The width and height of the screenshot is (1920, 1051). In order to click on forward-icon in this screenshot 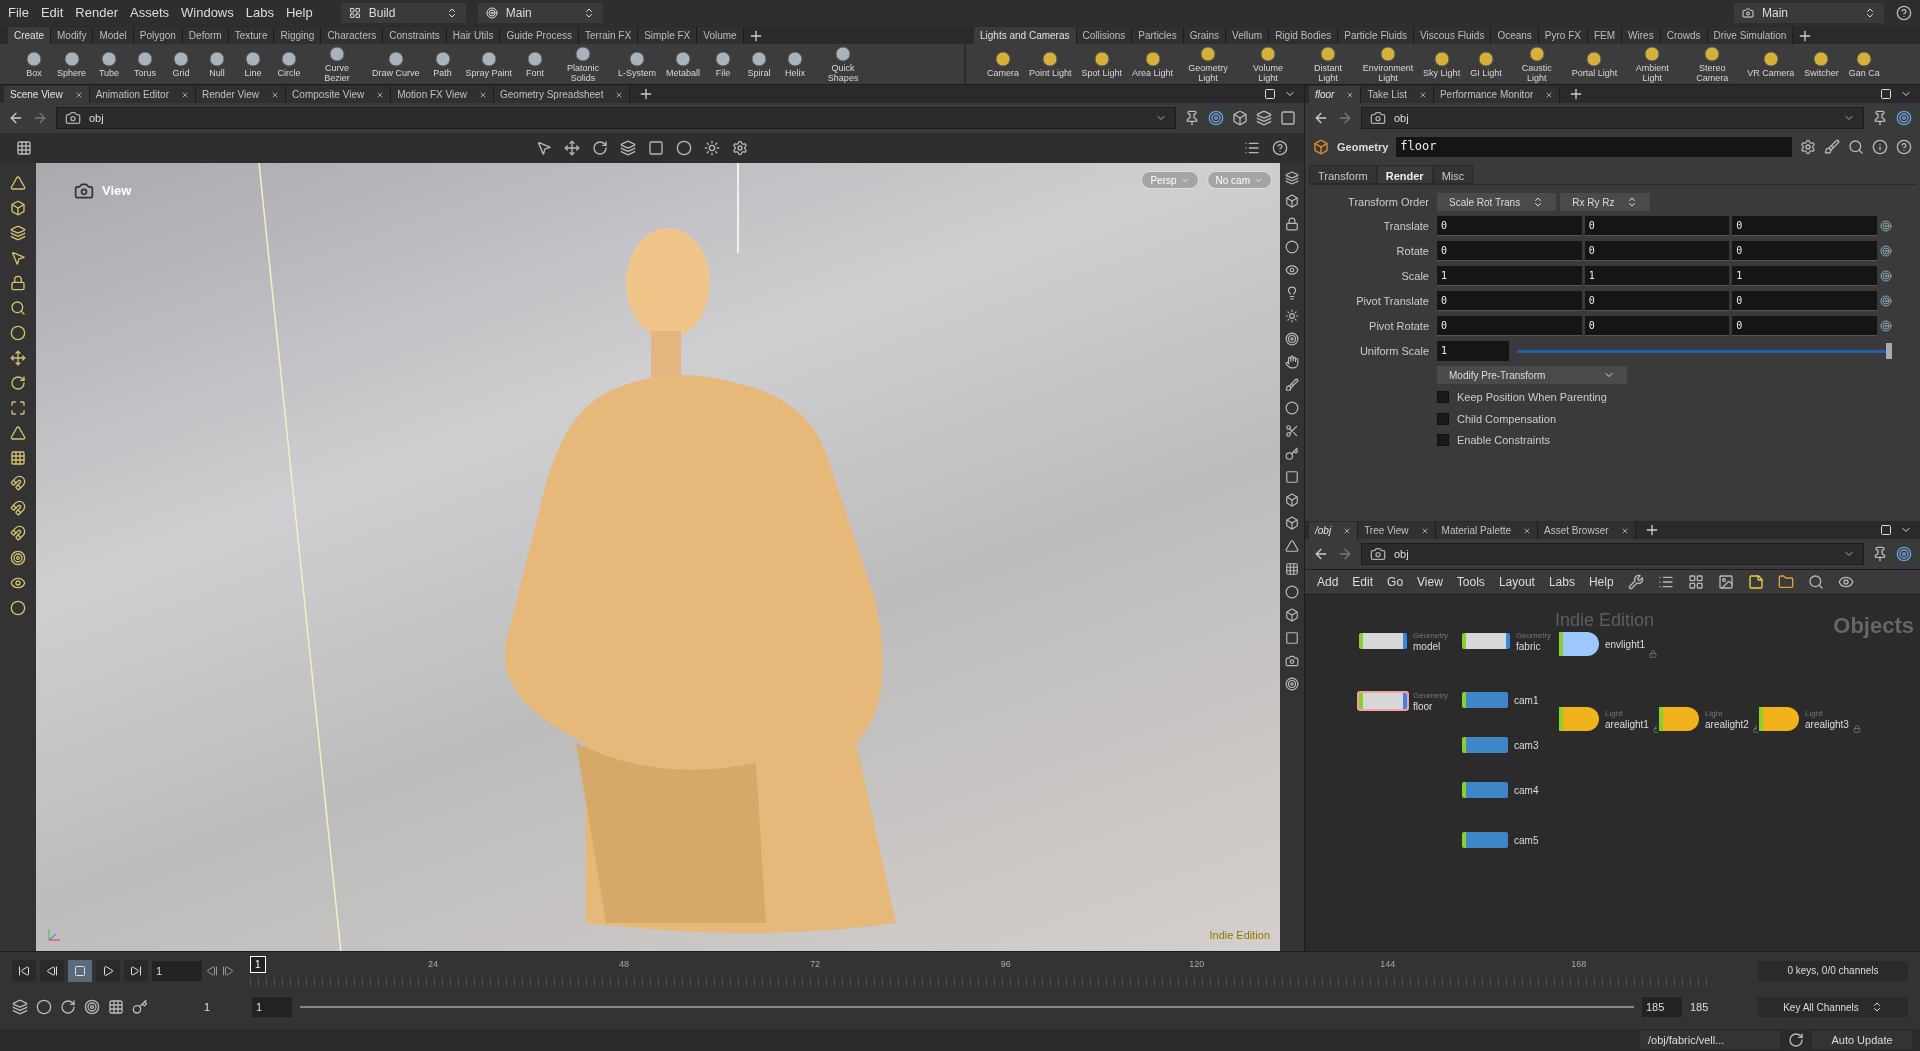, I will do `click(1345, 554)`.